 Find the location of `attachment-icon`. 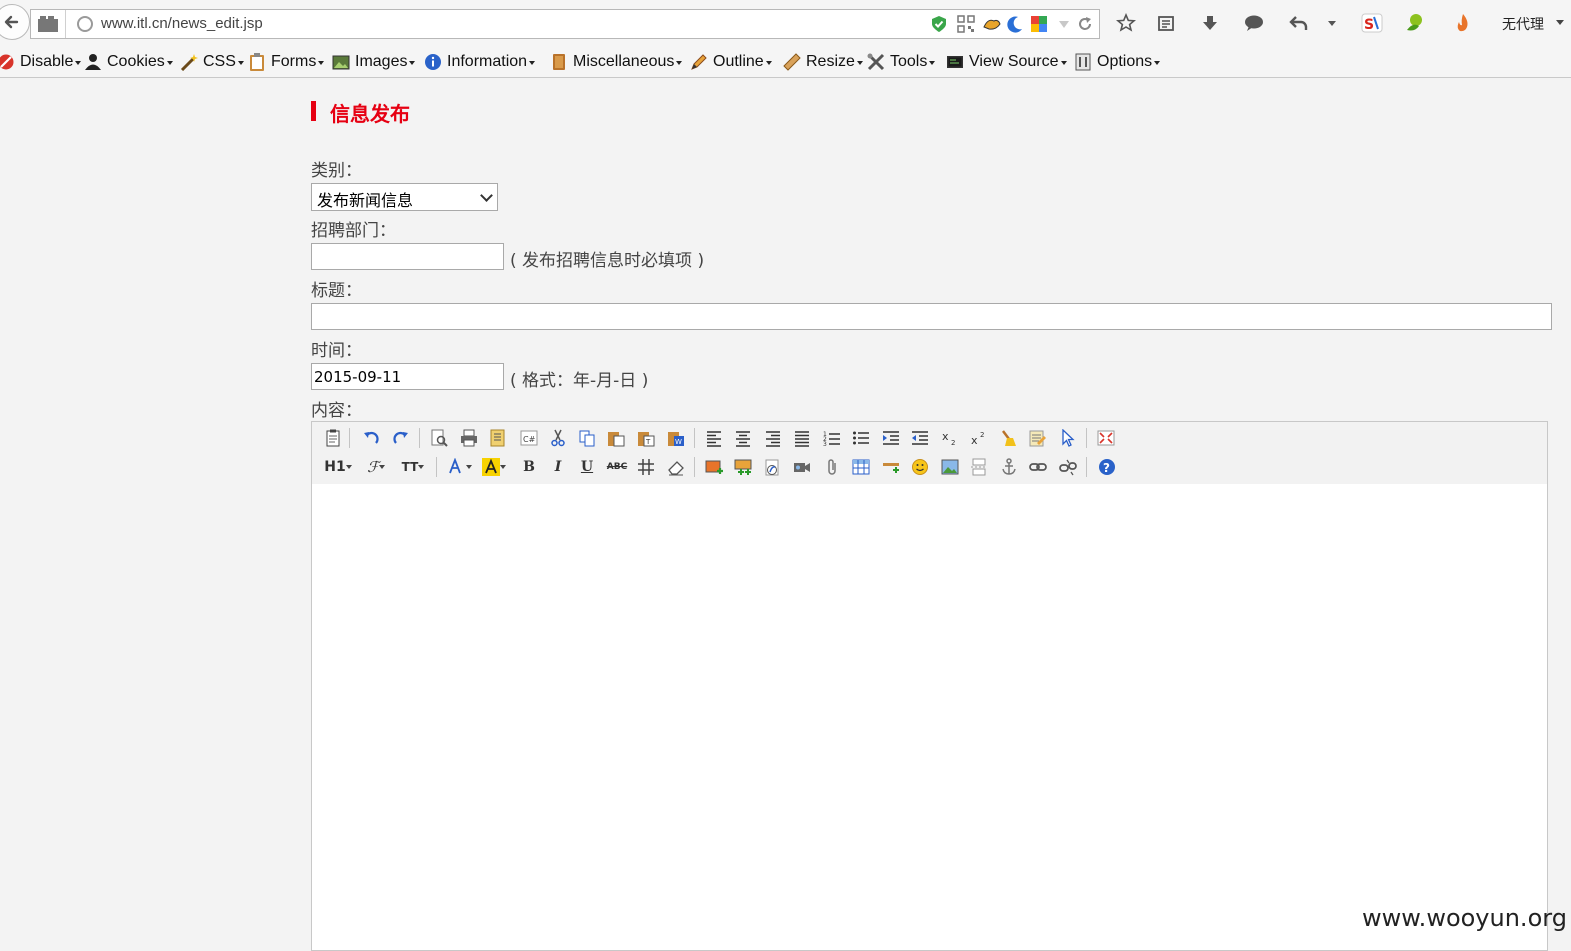

attachment-icon is located at coordinates (832, 467).